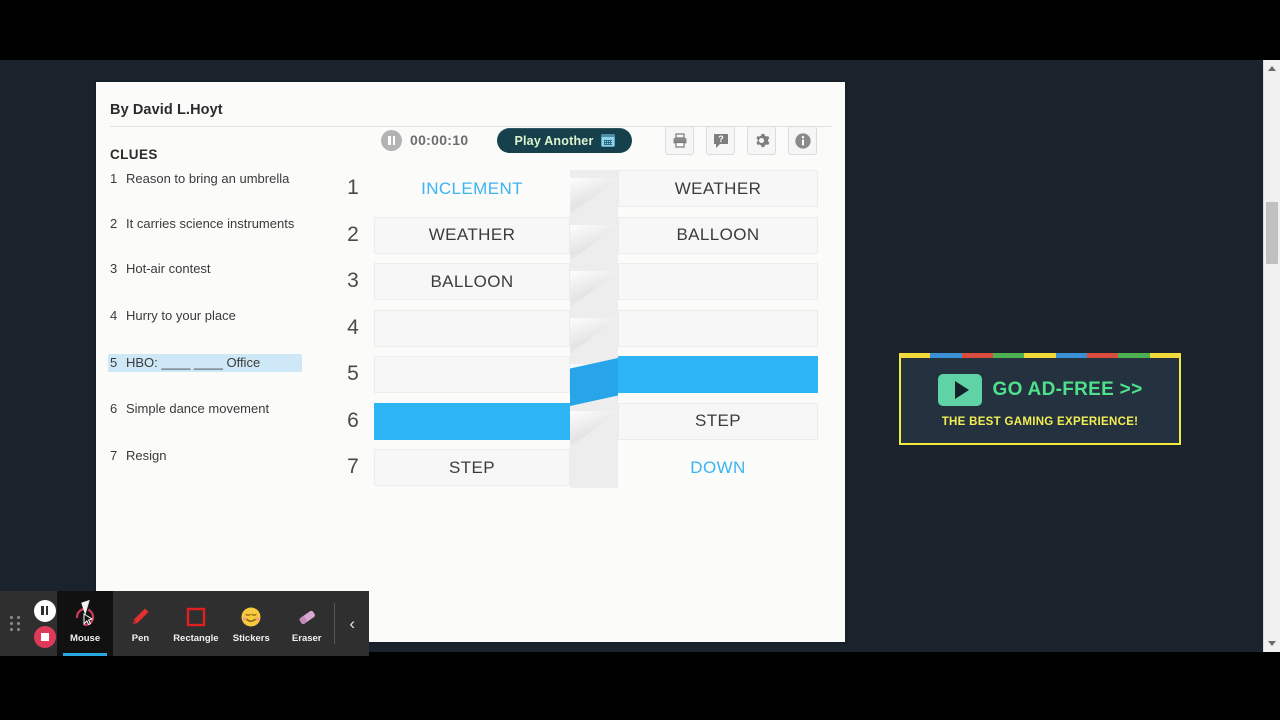 This screenshot has height=720, width=1280. Describe the element at coordinates (718, 235) in the screenshot. I see `right-cell-row-2: BALLOON` at that location.